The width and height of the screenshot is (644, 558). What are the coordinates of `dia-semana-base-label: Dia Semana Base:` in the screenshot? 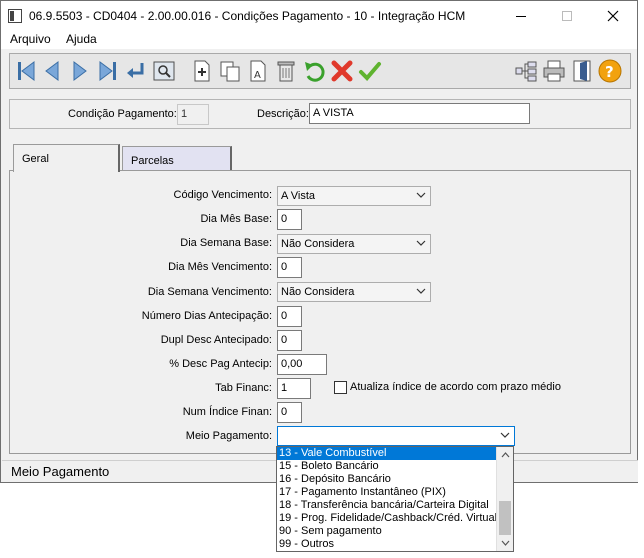 It's located at (226, 243).